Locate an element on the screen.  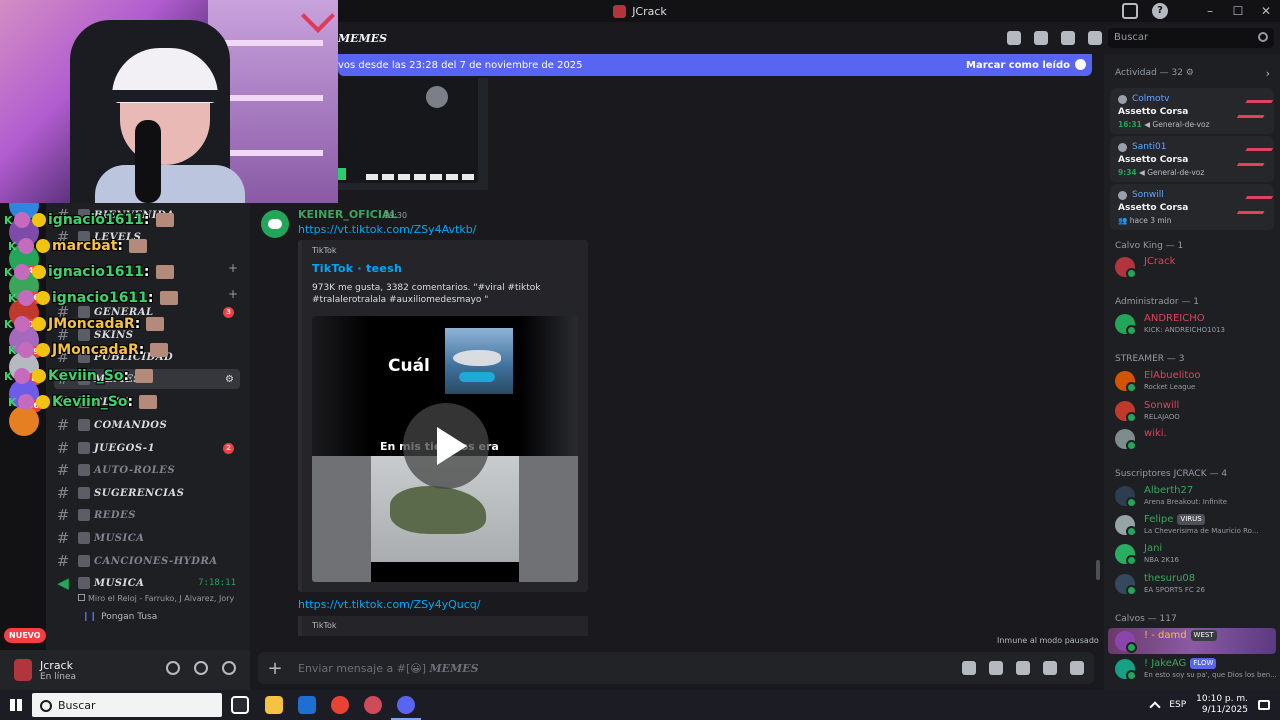
windows-start-icon is located at coordinates (16, 705).